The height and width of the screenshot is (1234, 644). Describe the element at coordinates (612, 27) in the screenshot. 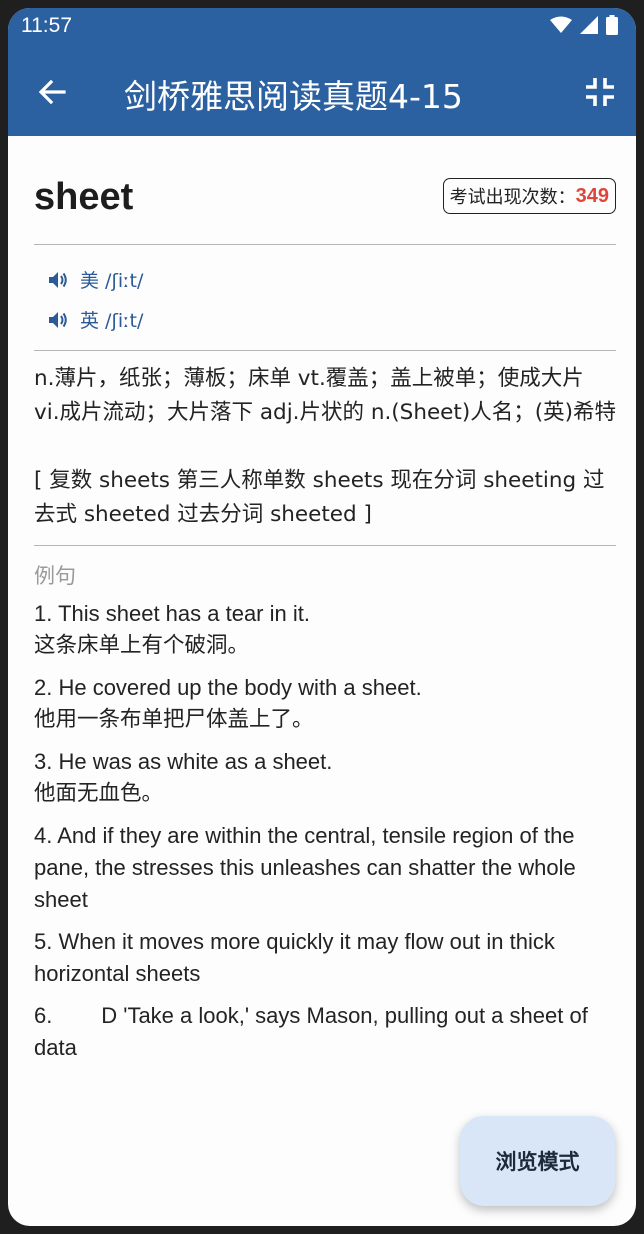

I see `battery-icon` at that location.